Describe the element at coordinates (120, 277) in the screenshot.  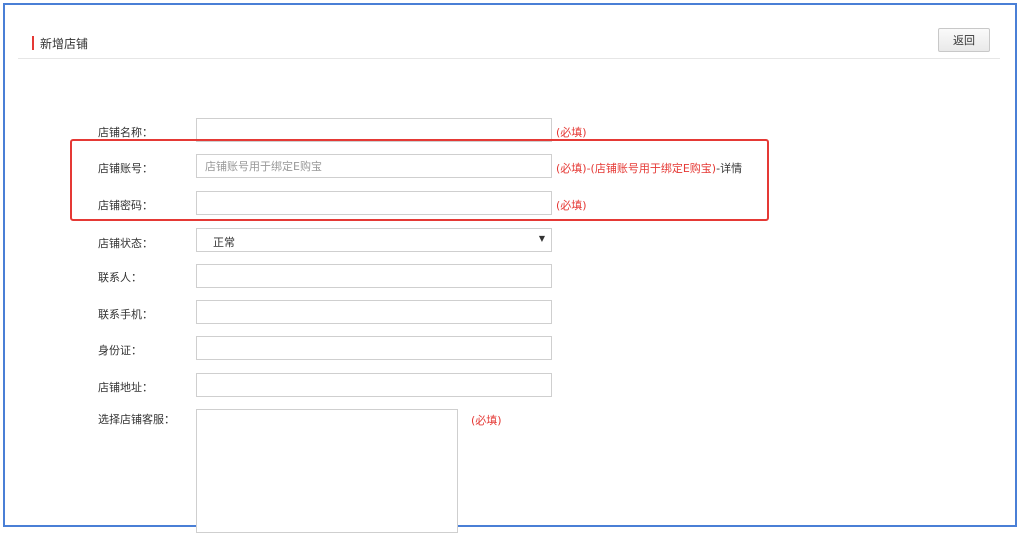
I see `contact-label: 联系人：` at that location.